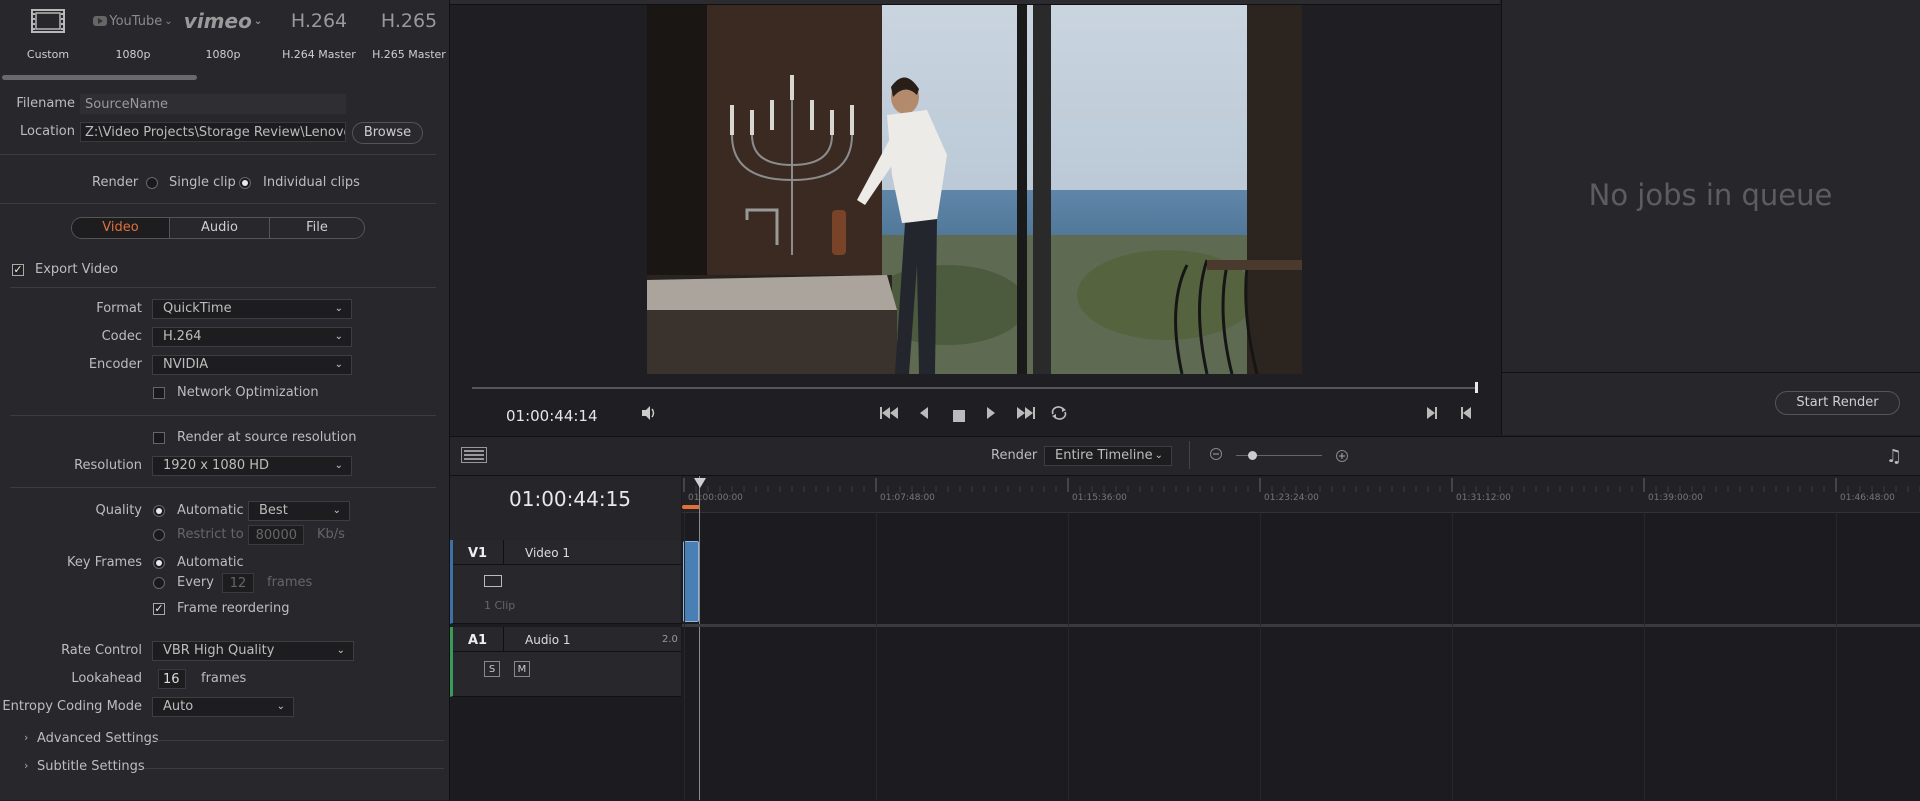  Describe the element at coordinates (234, 740) in the screenshot. I see `advanced-settings-section: › Advanced Settings` at that location.